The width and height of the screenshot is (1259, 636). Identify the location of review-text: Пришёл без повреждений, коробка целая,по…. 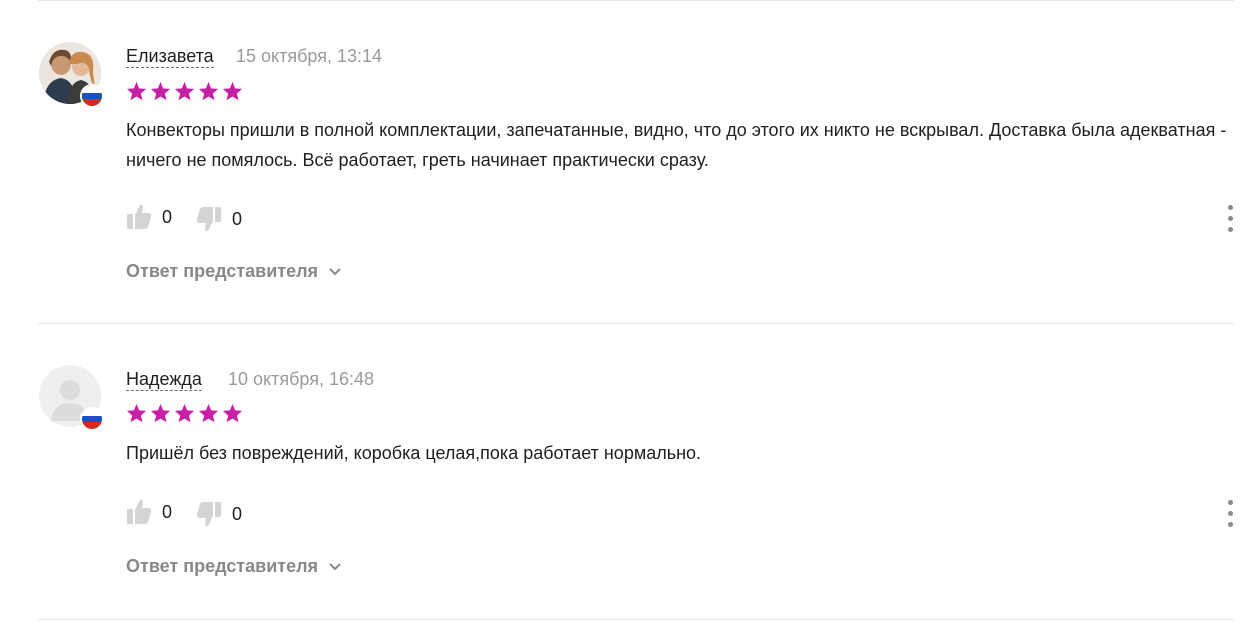
(414, 453).